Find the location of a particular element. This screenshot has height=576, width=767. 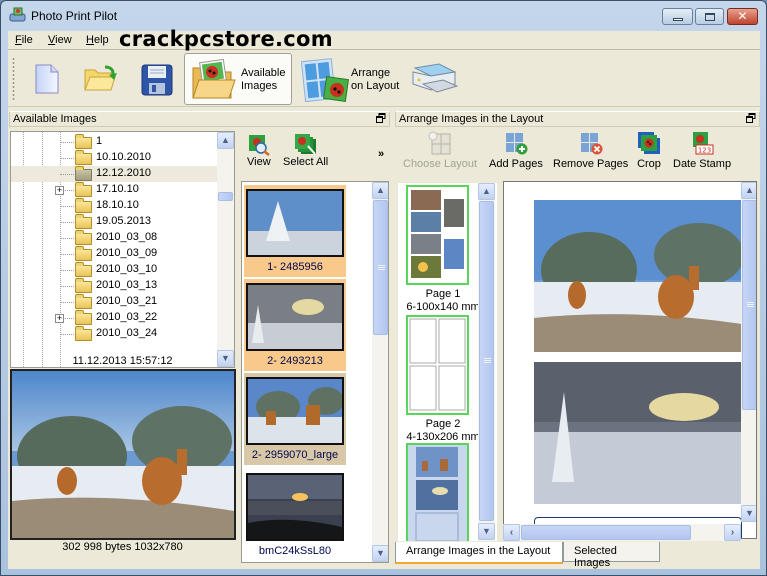

pages-scroll-thumb is located at coordinates (486, 361).